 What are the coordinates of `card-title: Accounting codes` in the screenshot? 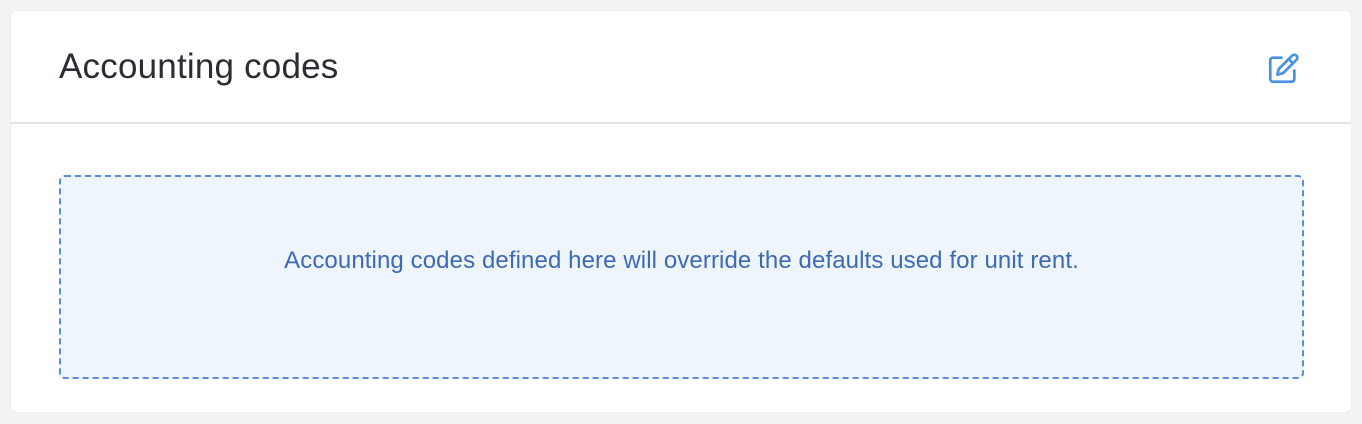 It's located at (199, 66).